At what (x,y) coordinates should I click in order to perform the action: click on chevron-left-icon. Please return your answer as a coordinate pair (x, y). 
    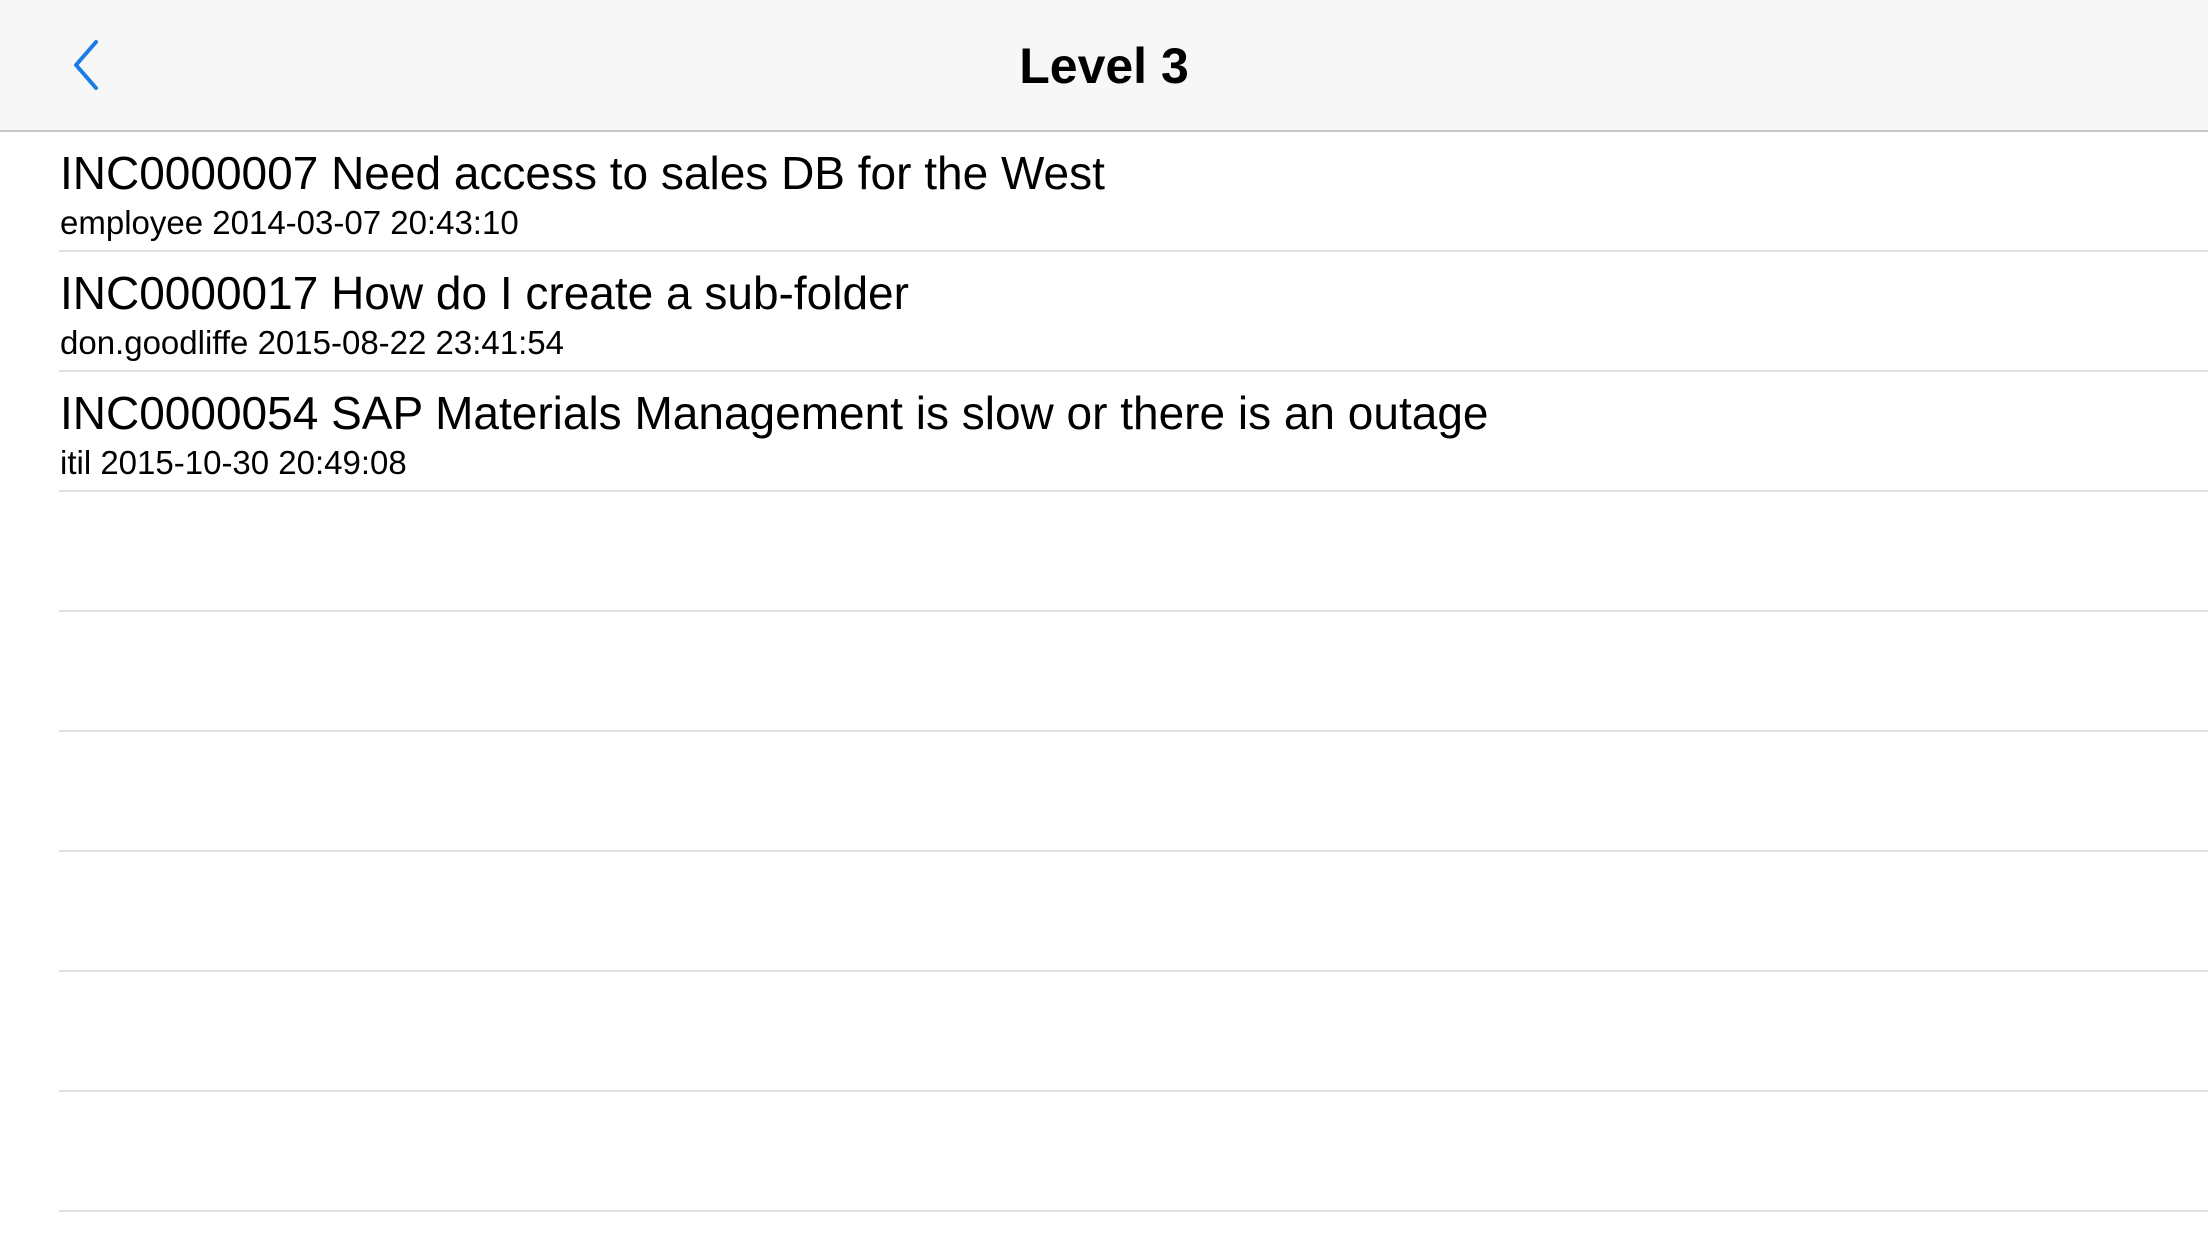
    Looking at the image, I should click on (86, 65).